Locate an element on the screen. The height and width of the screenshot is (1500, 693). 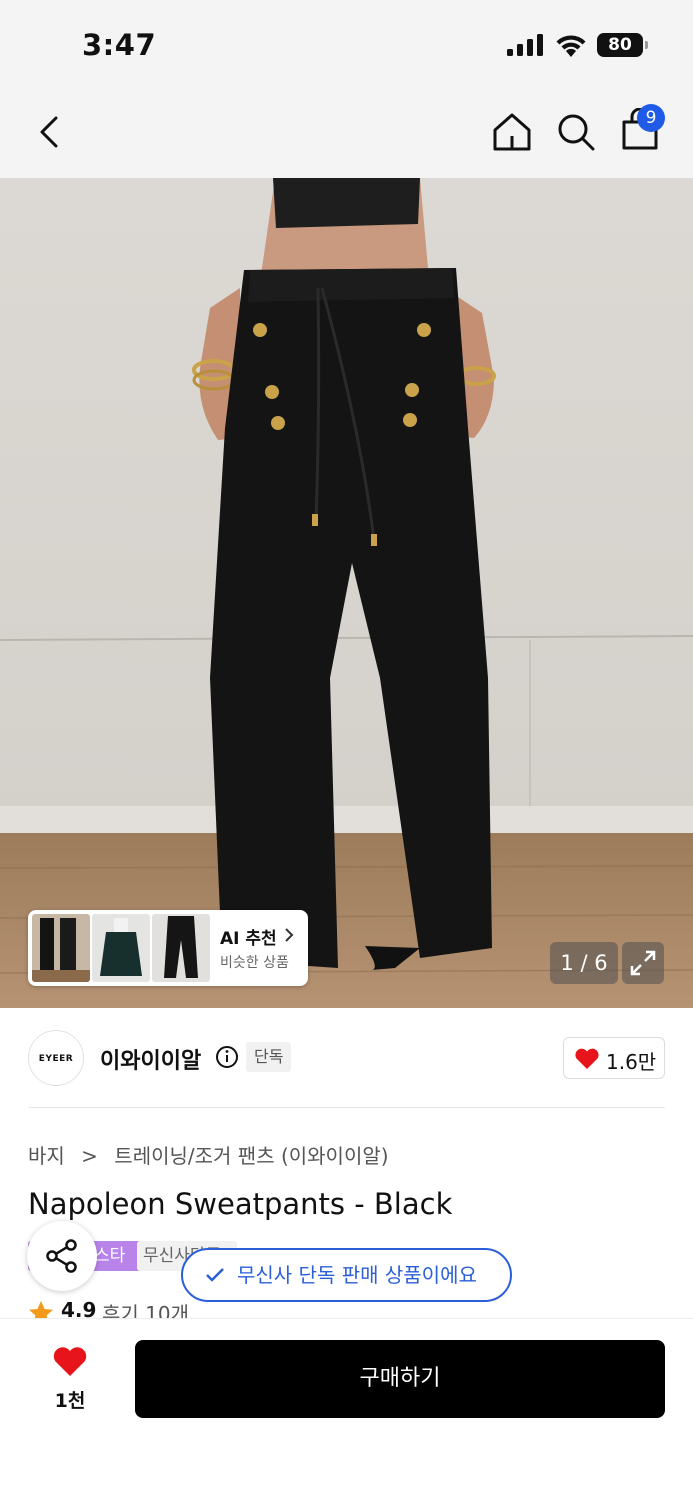
chevron-right-icon is located at coordinates (289, 935).